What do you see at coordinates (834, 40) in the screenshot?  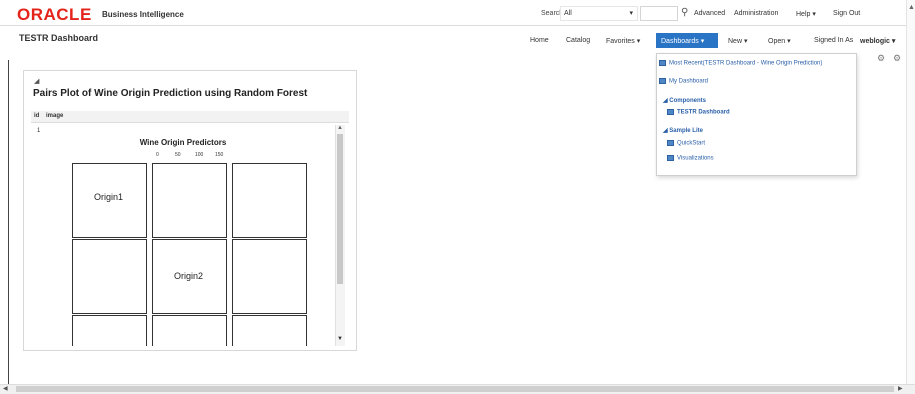 I see `signed-in-label: Signed In As` at bounding box center [834, 40].